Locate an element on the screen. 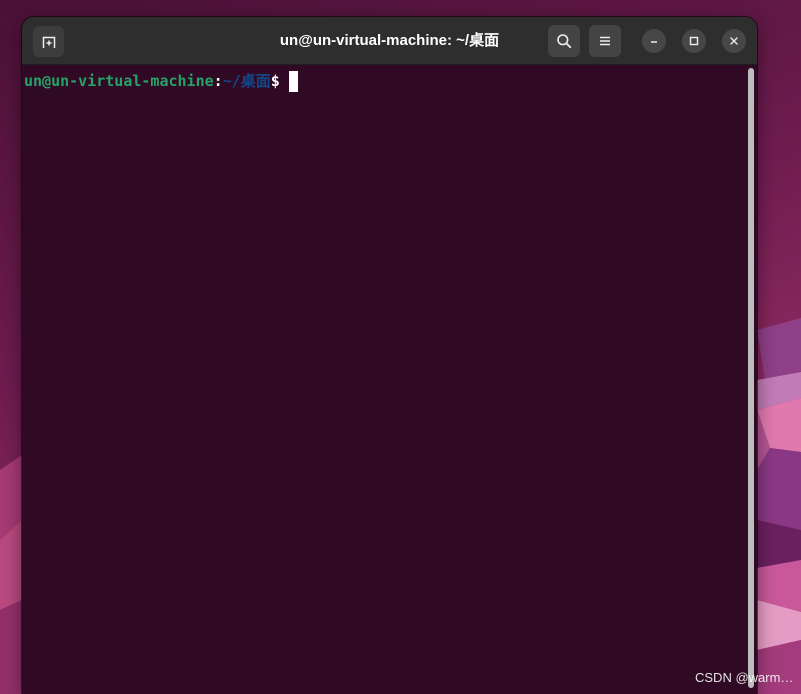 The image size is (801, 694). close-icon is located at coordinates (734, 41).